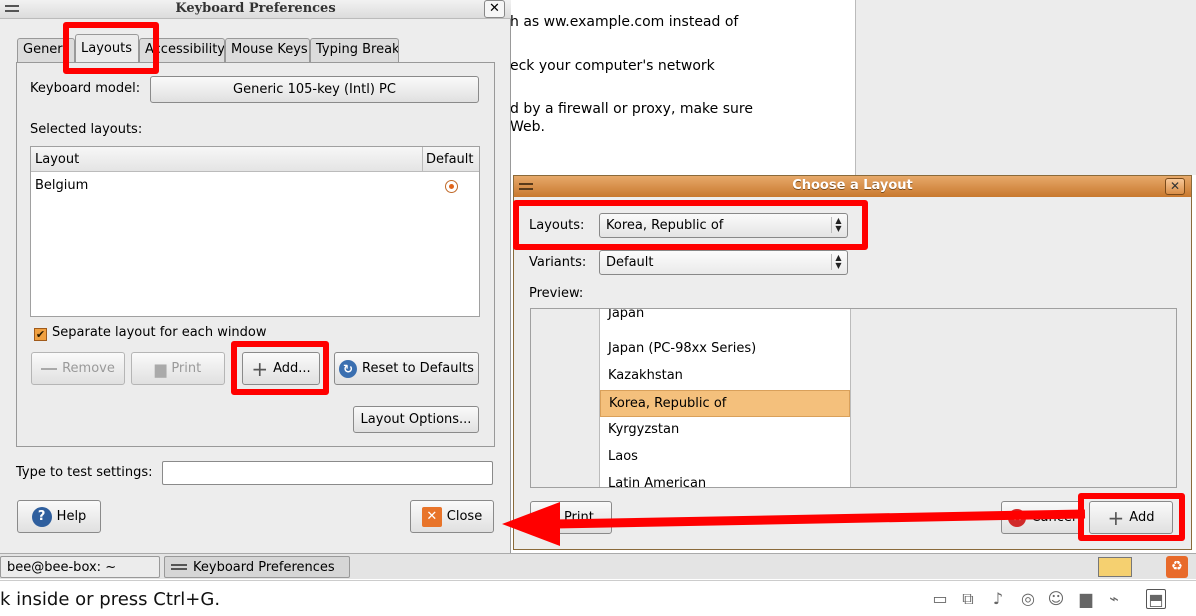 Image resolution: width=1196 pixels, height=616 pixels. What do you see at coordinates (40, 334) in the screenshot?
I see `separate-layout-checkbox: ✔` at bounding box center [40, 334].